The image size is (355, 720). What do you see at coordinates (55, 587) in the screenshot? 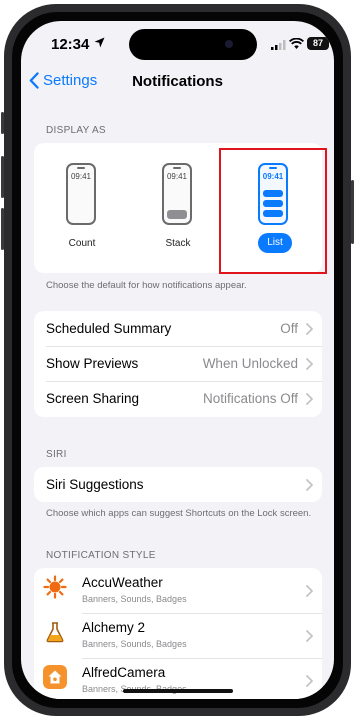
I see `sun-icon` at bounding box center [55, 587].